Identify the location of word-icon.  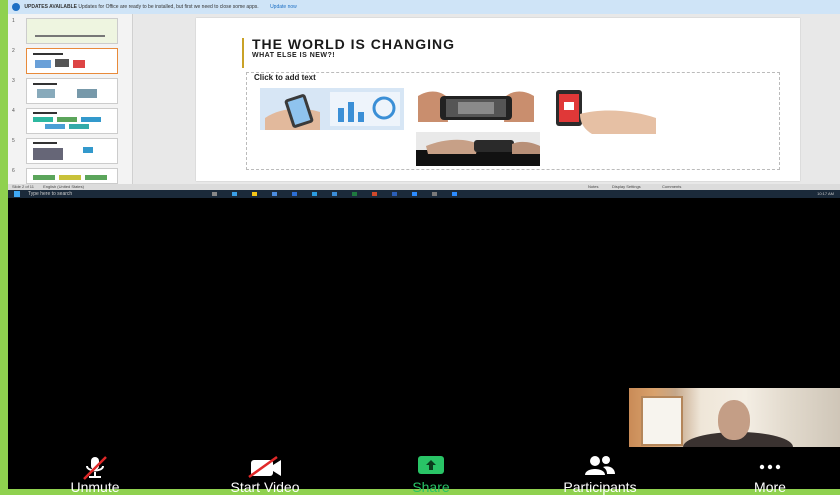
(394, 194).